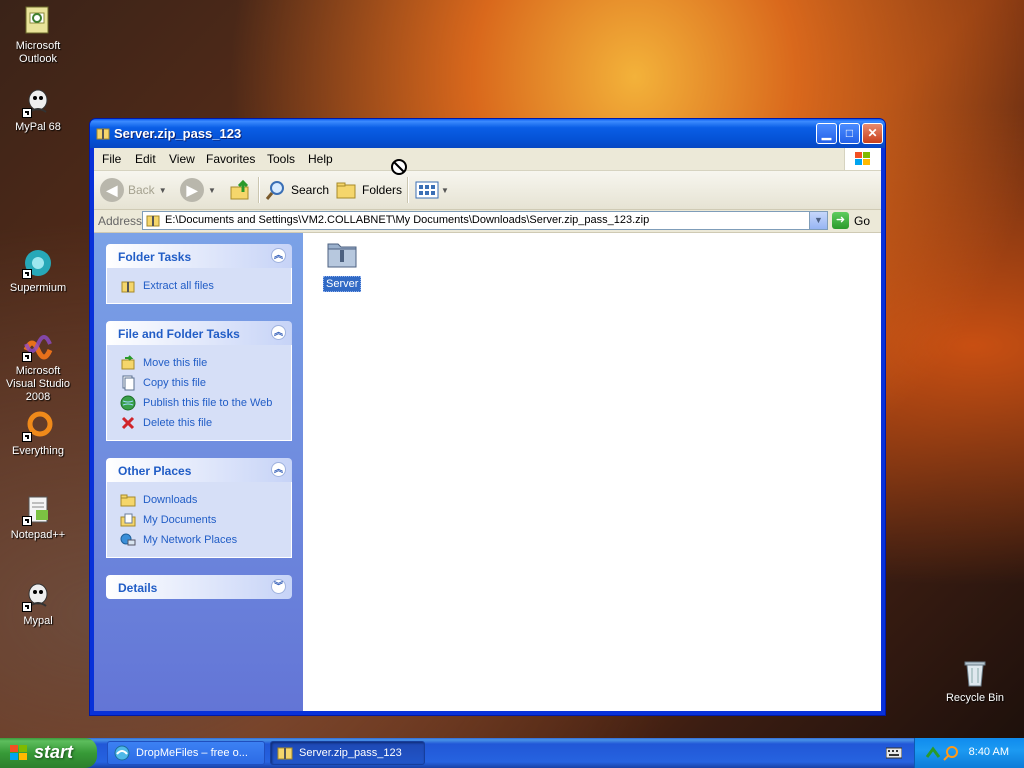 This screenshot has width=1024, height=768. I want to click on go-arrow-icon: ➜, so click(840, 220).